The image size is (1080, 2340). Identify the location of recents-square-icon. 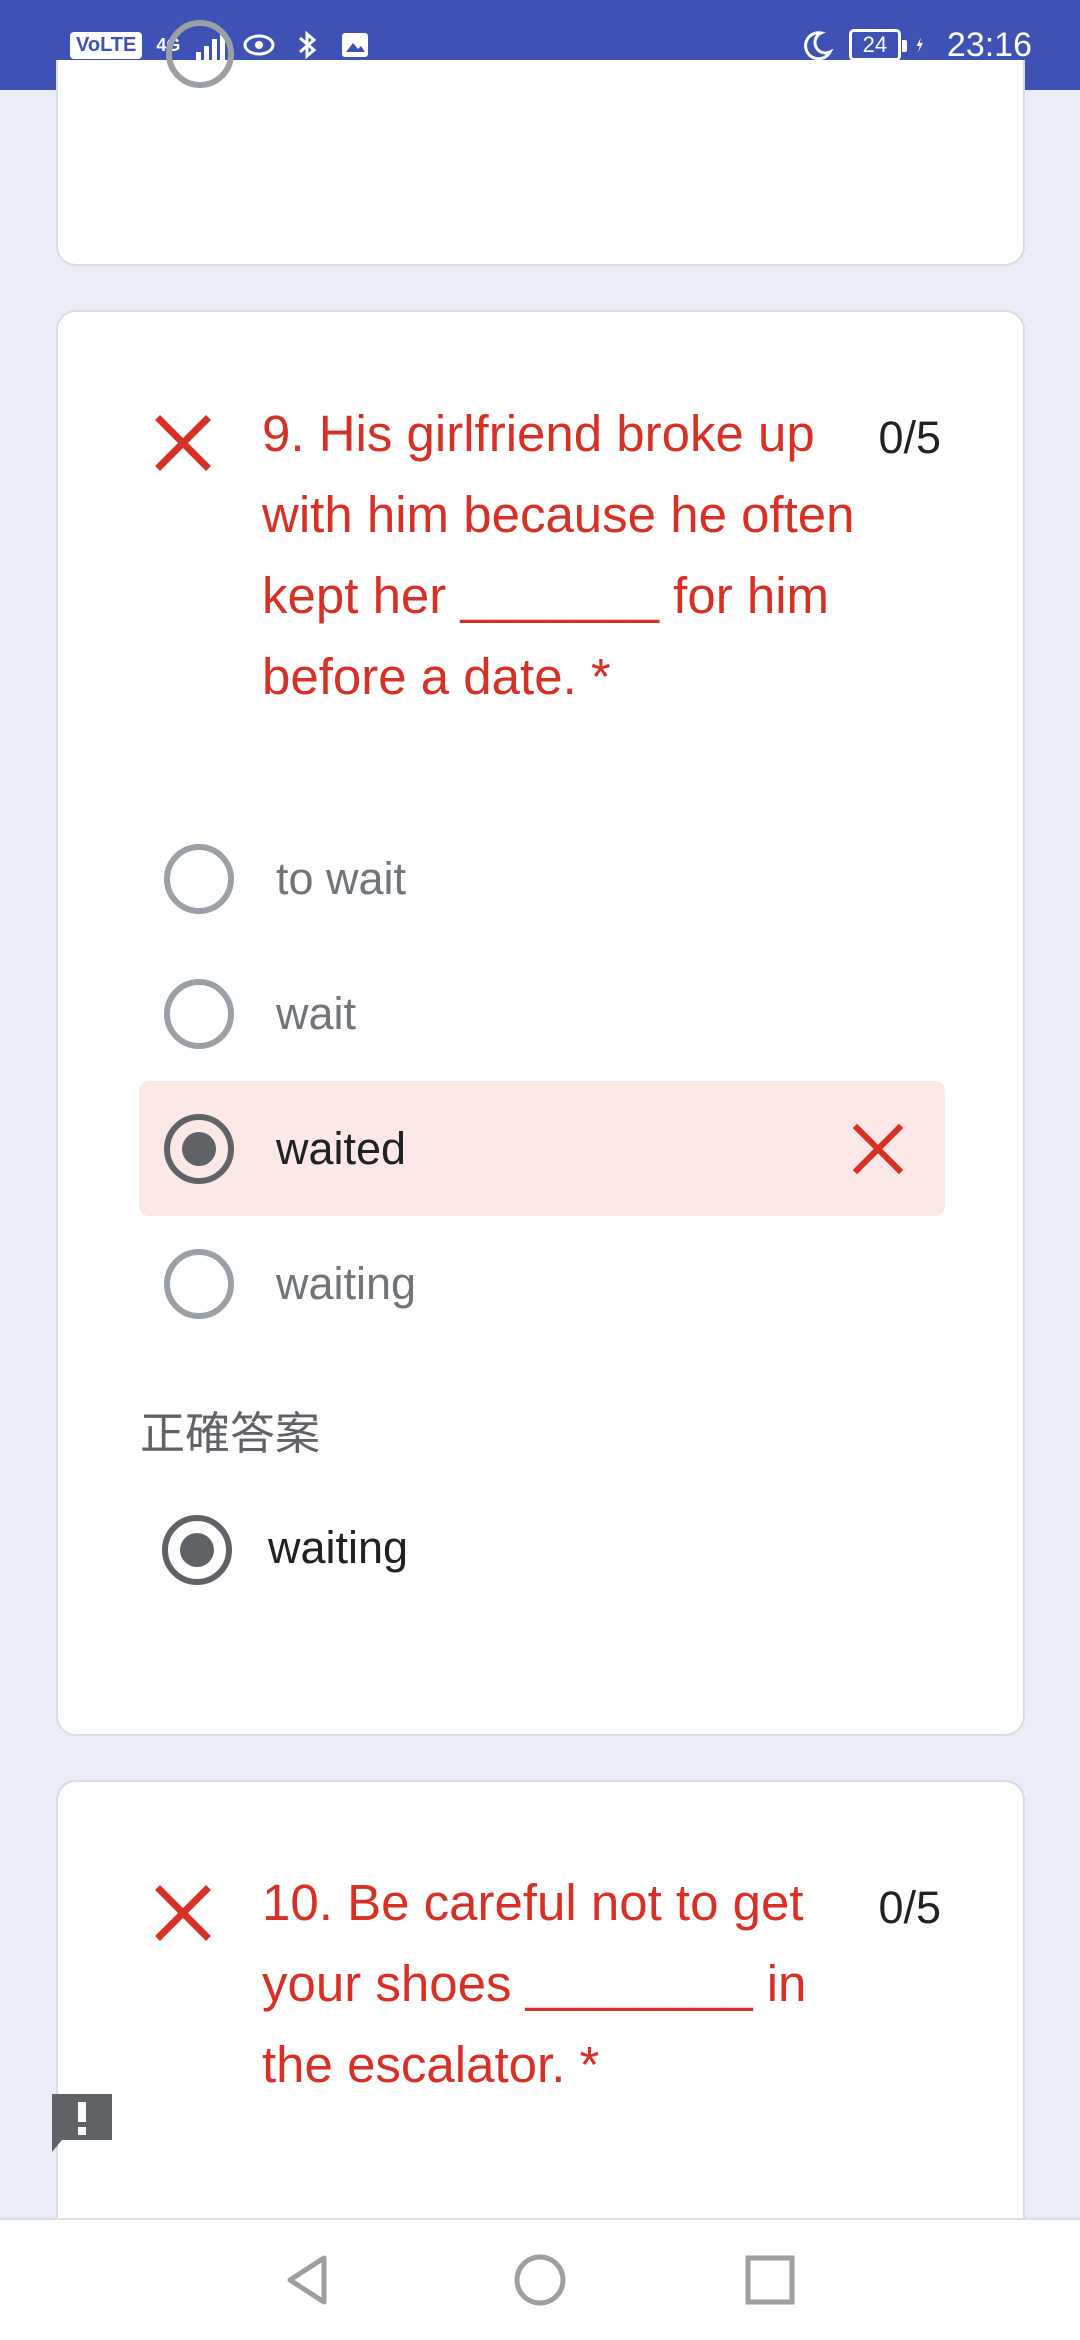
(770, 2280).